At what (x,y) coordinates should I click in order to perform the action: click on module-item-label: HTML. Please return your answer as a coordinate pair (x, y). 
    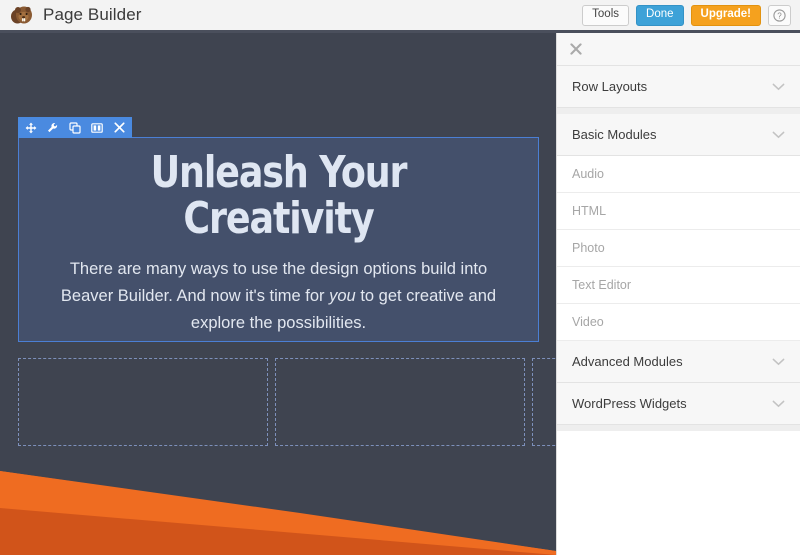
    Looking at the image, I should click on (589, 211).